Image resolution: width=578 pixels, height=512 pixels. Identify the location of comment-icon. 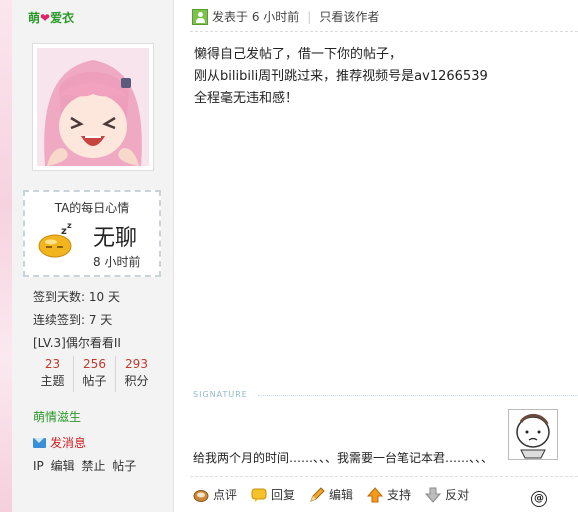
(201, 495).